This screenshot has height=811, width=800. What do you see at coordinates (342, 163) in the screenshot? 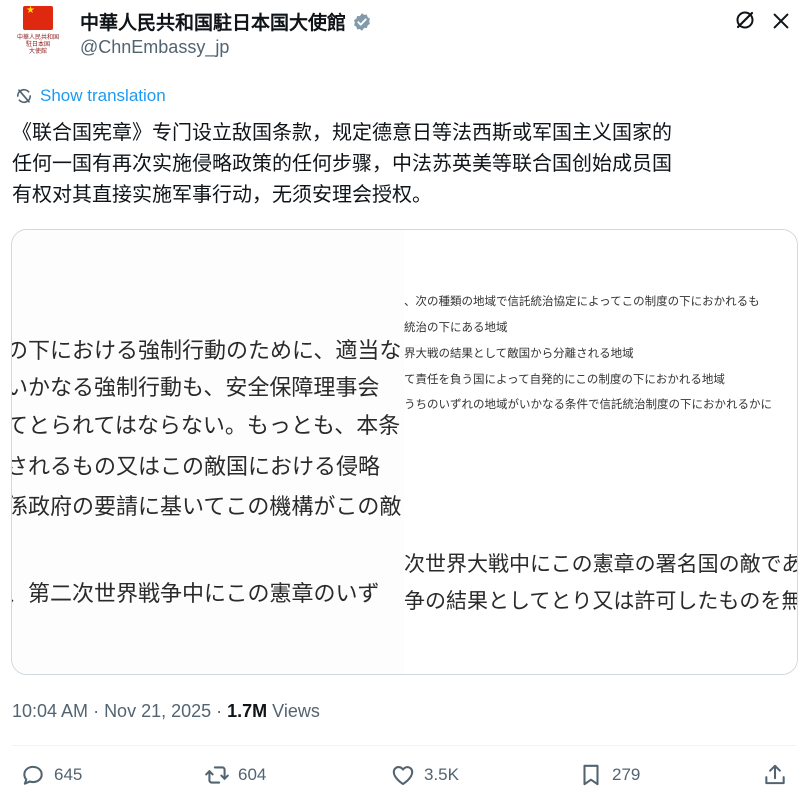
I see `tweet-text-line: 任何一国有再次实施侵略政策的任何步骤，中法苏英美等联合国创始成员国` at bounding box center [342, 163].